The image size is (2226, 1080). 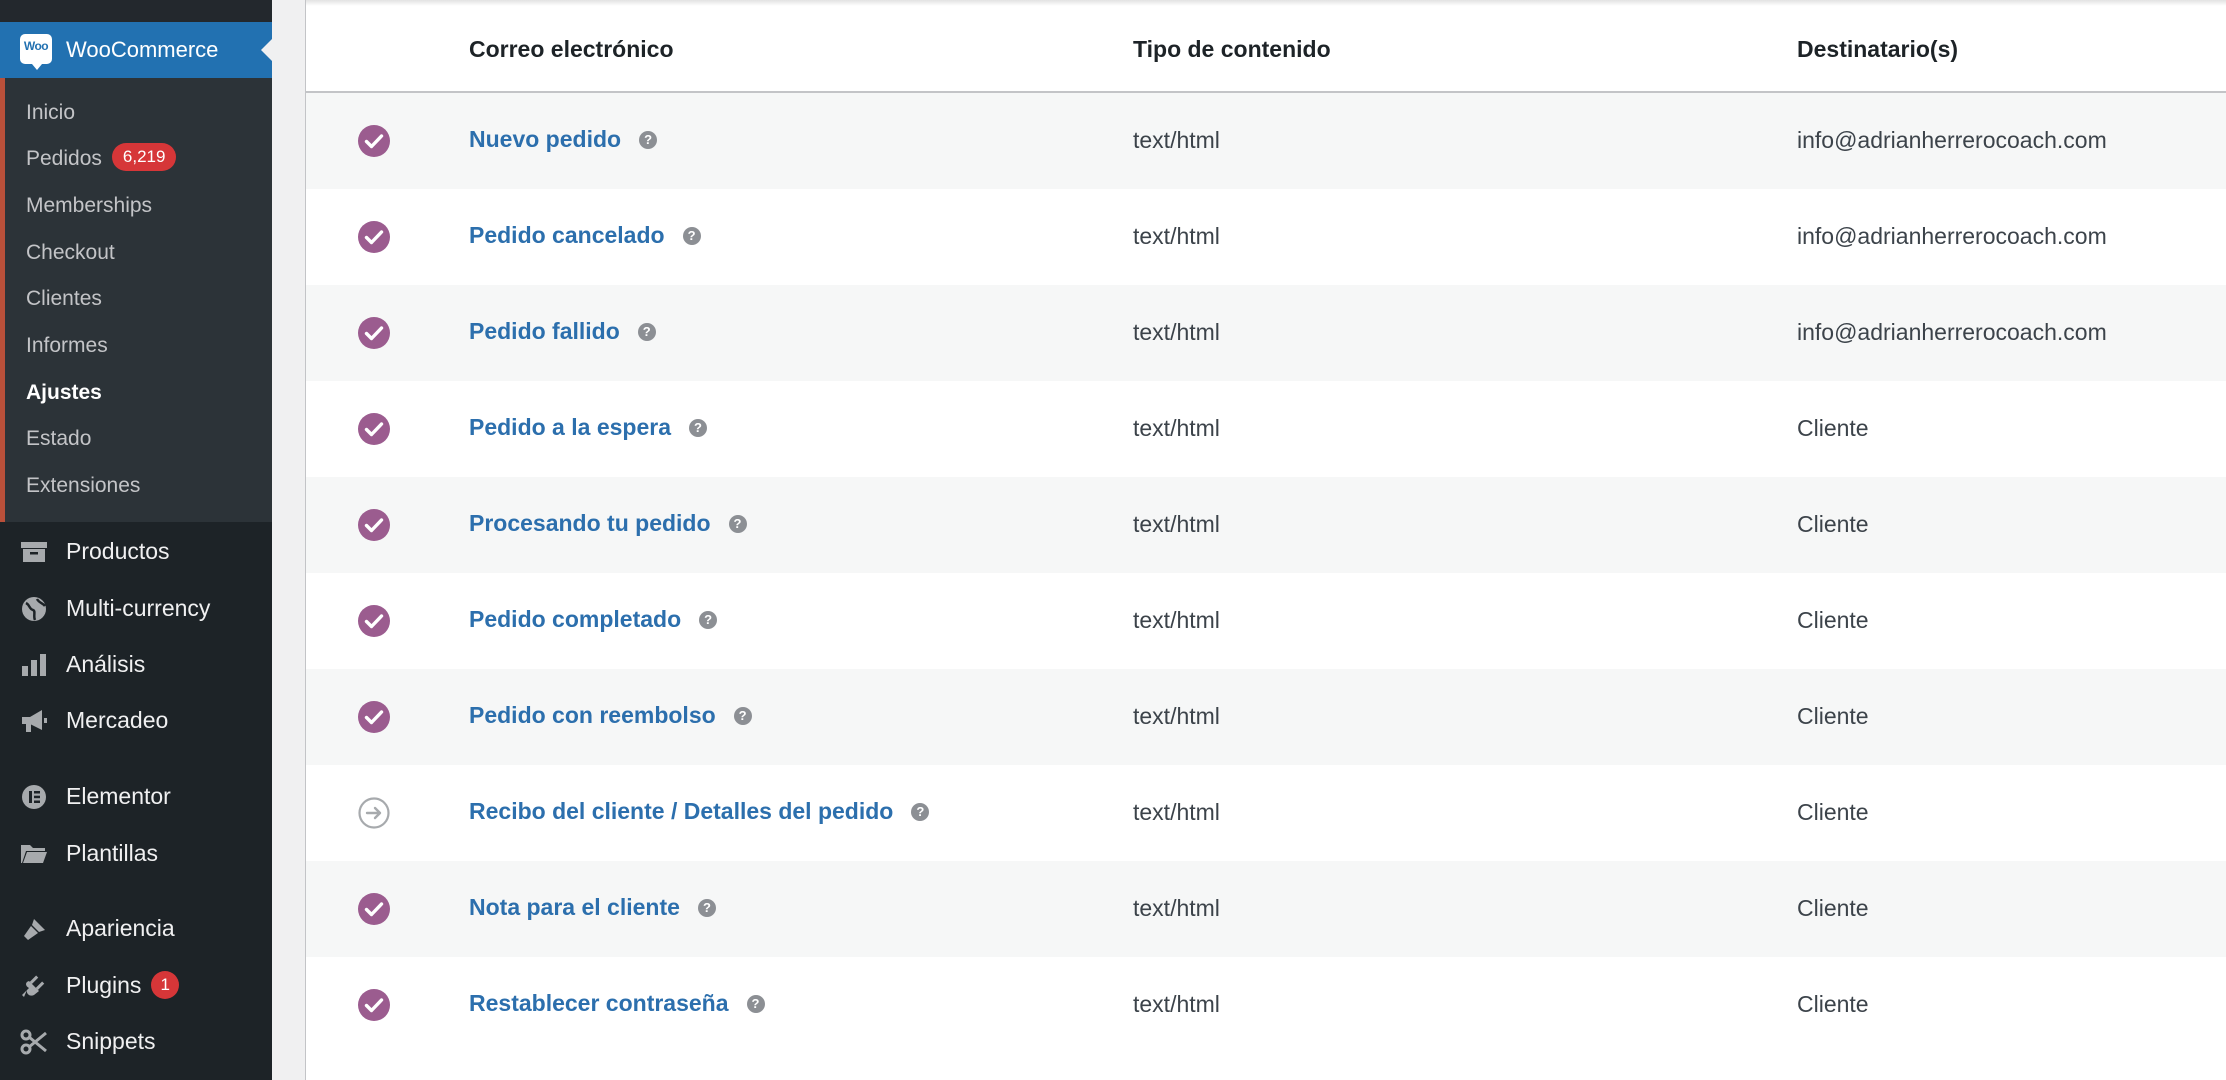 I want to click on submenu-item-checkout: Checkout, so click(x=70, y=253).